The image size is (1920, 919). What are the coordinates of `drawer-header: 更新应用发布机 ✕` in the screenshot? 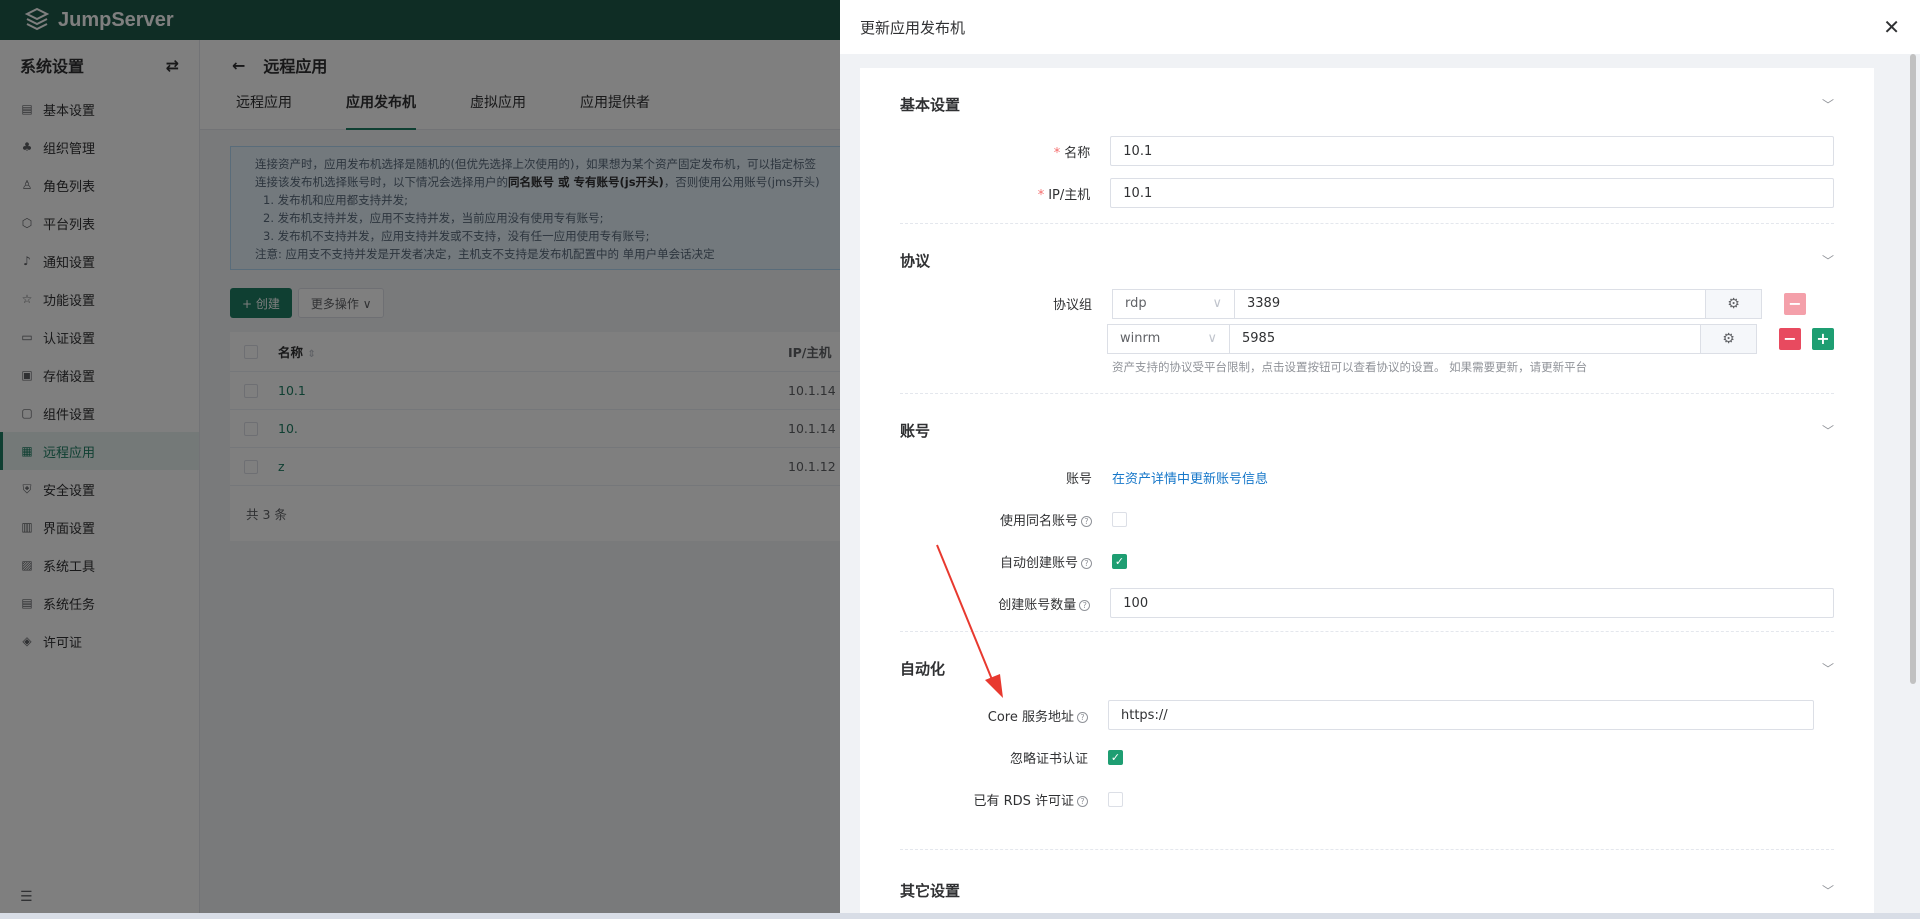 It's located at (1380, 27).